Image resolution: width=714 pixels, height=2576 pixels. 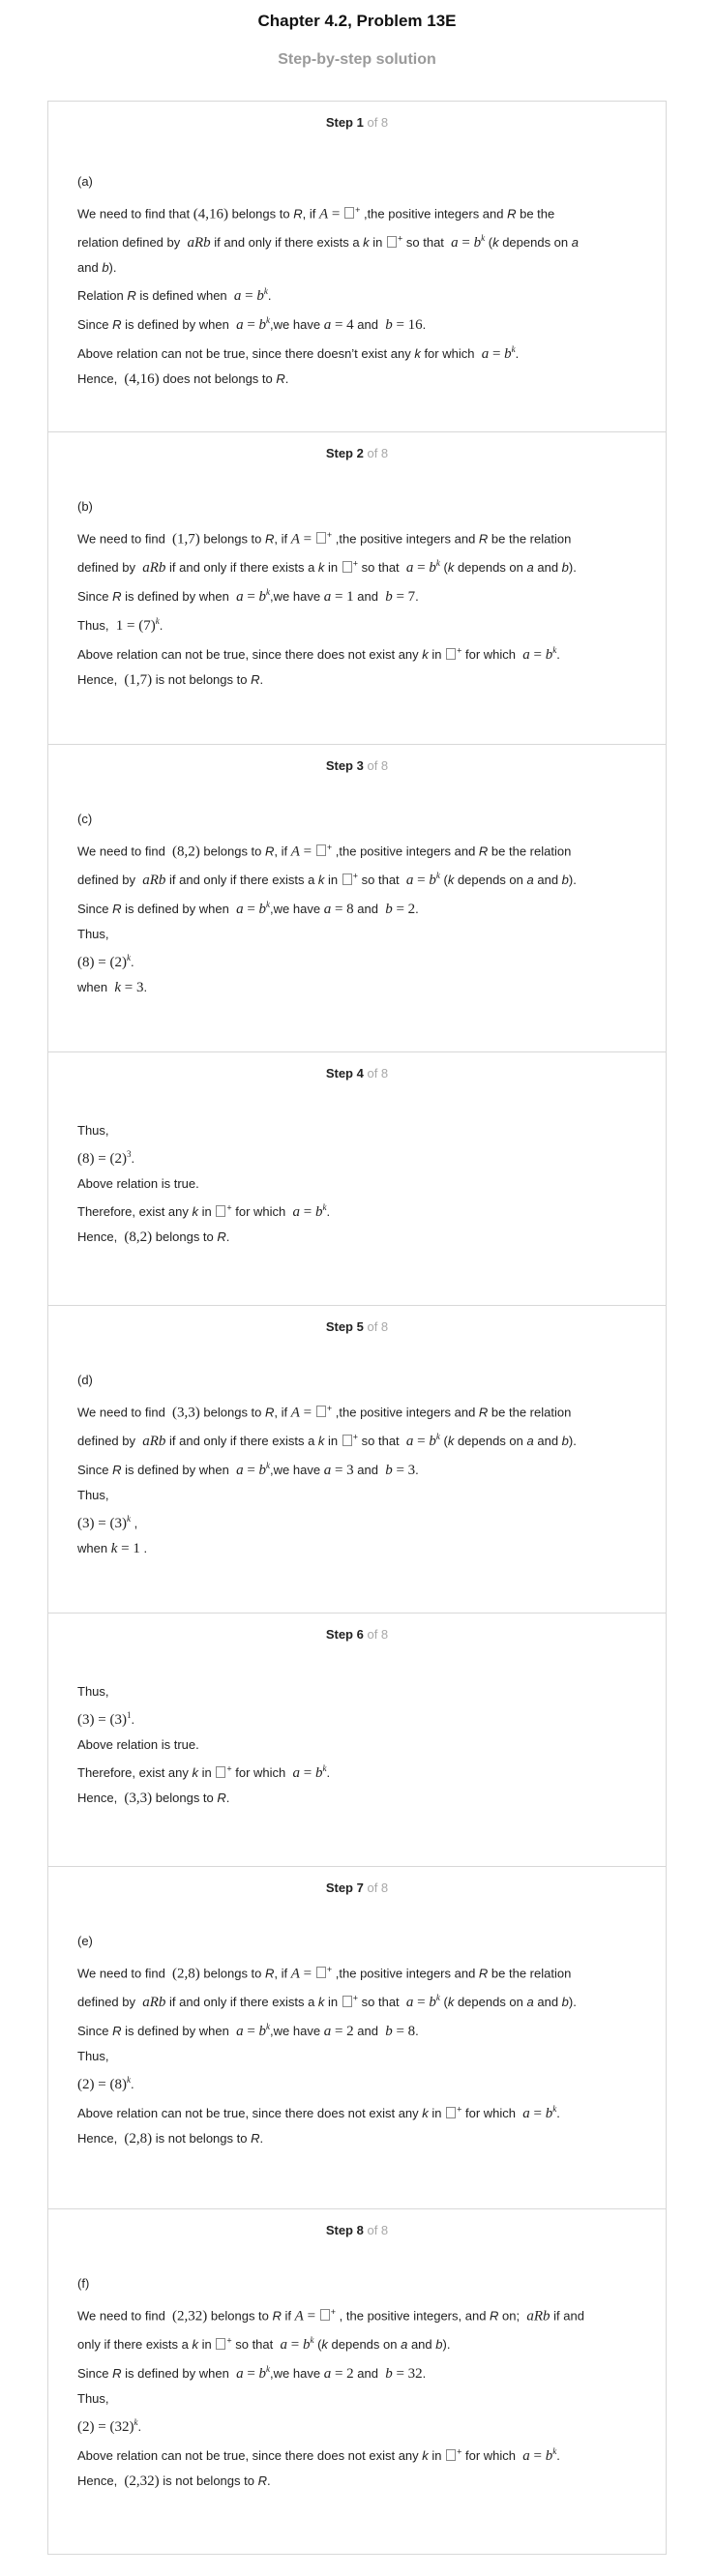 I want to click on part-label: (b), so click(x=85, y=507).